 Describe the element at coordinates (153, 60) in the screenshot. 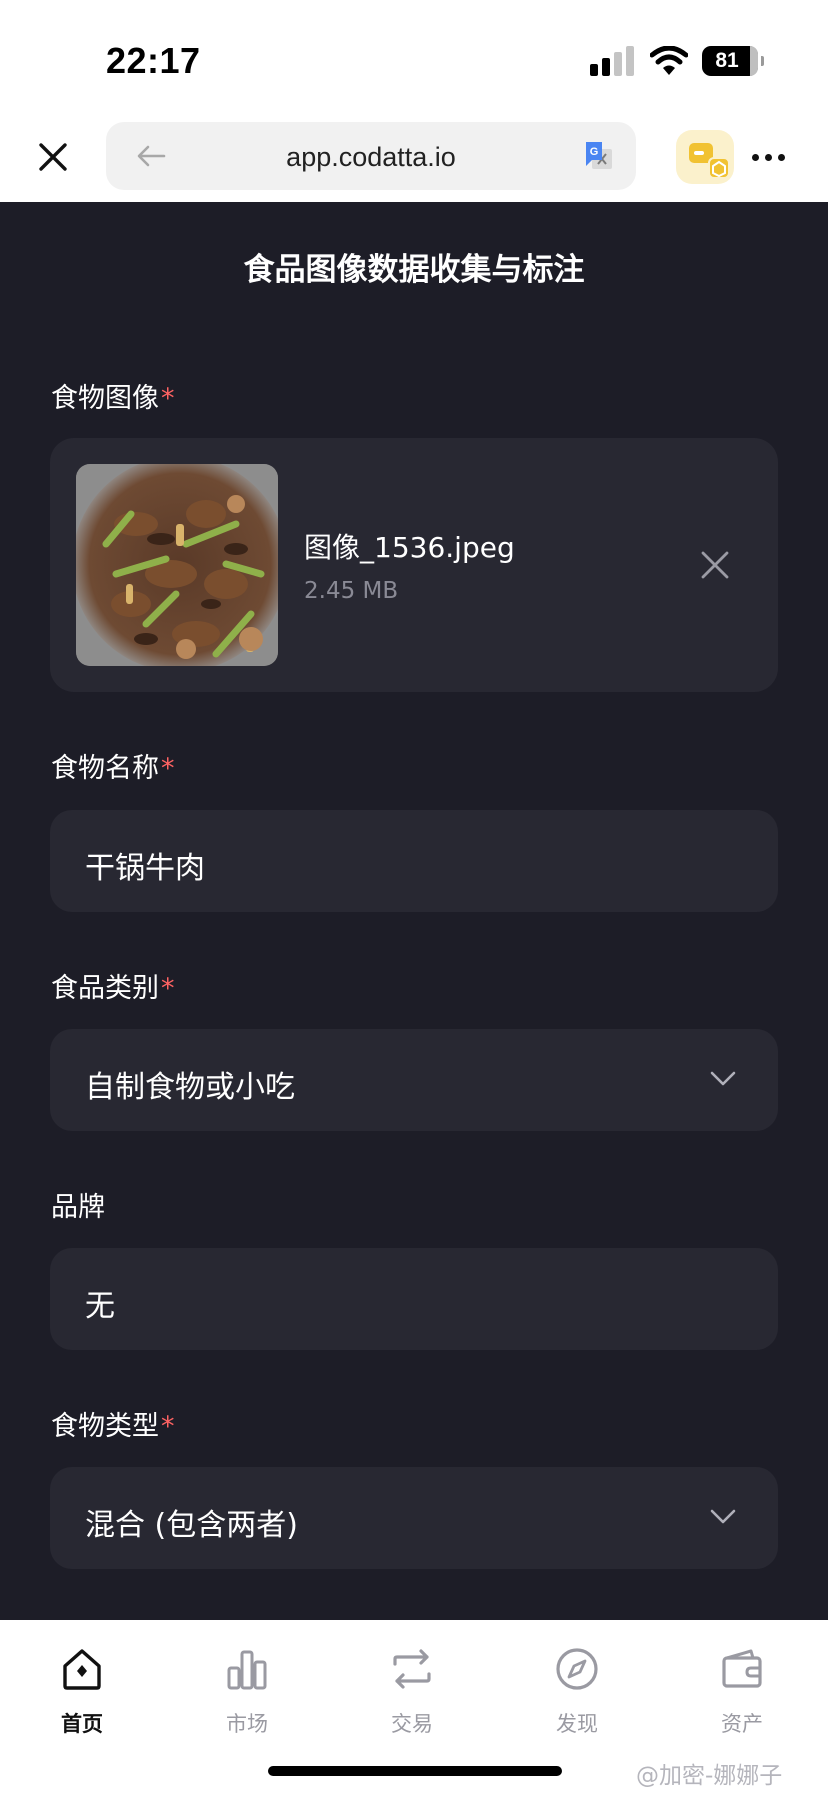

I see `status-time: 22:17` at that location.